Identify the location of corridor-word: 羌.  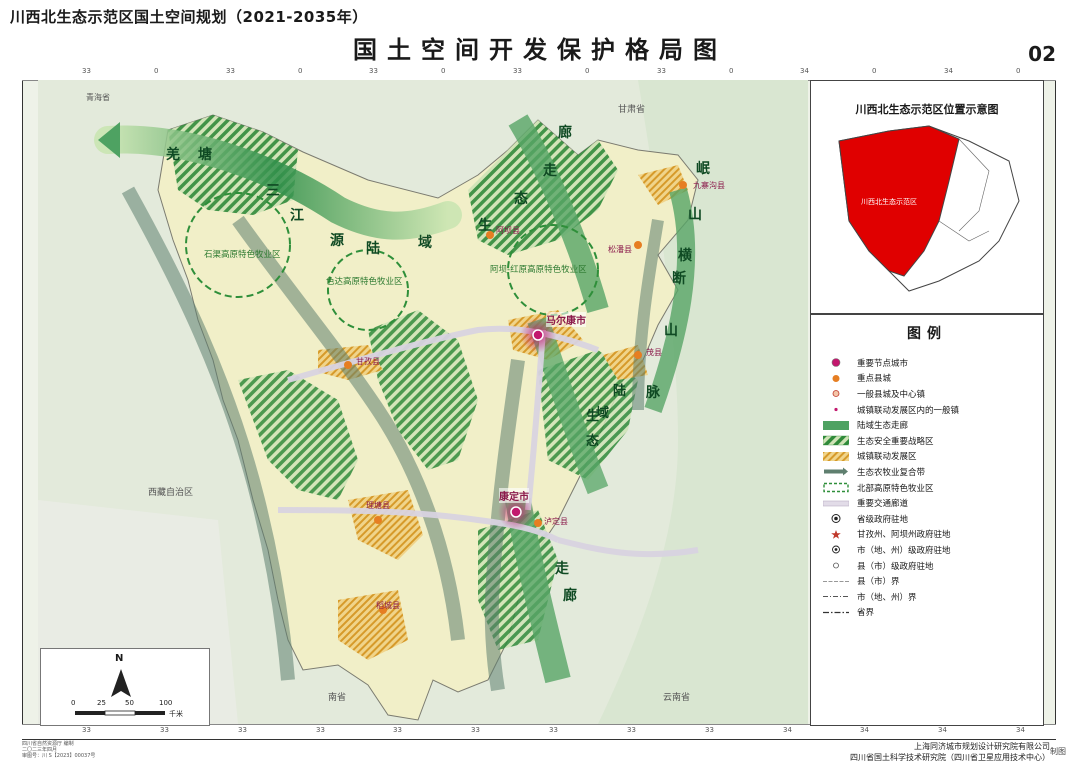
(173, 155).